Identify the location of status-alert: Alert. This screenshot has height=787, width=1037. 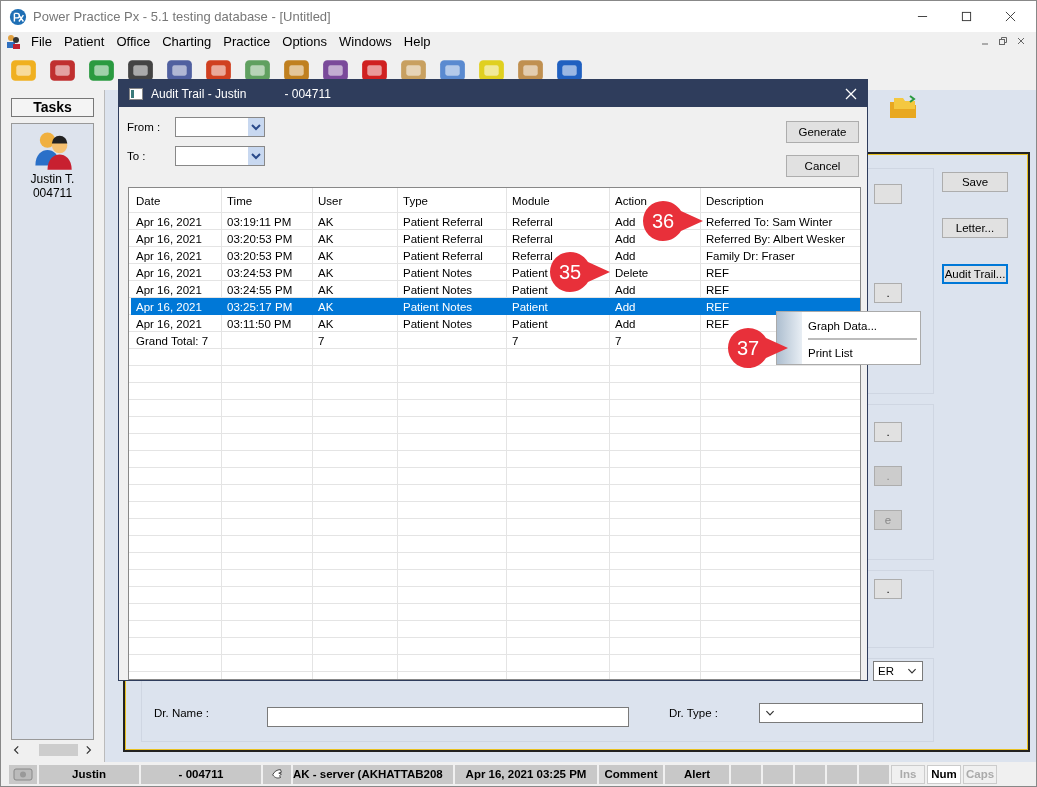
(697, 774).